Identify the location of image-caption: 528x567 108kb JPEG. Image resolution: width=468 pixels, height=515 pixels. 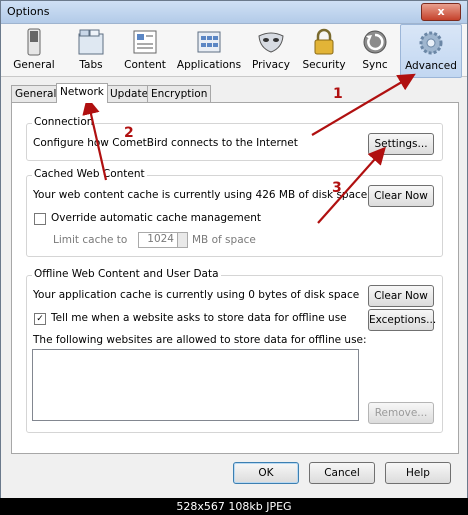
(234, 506).